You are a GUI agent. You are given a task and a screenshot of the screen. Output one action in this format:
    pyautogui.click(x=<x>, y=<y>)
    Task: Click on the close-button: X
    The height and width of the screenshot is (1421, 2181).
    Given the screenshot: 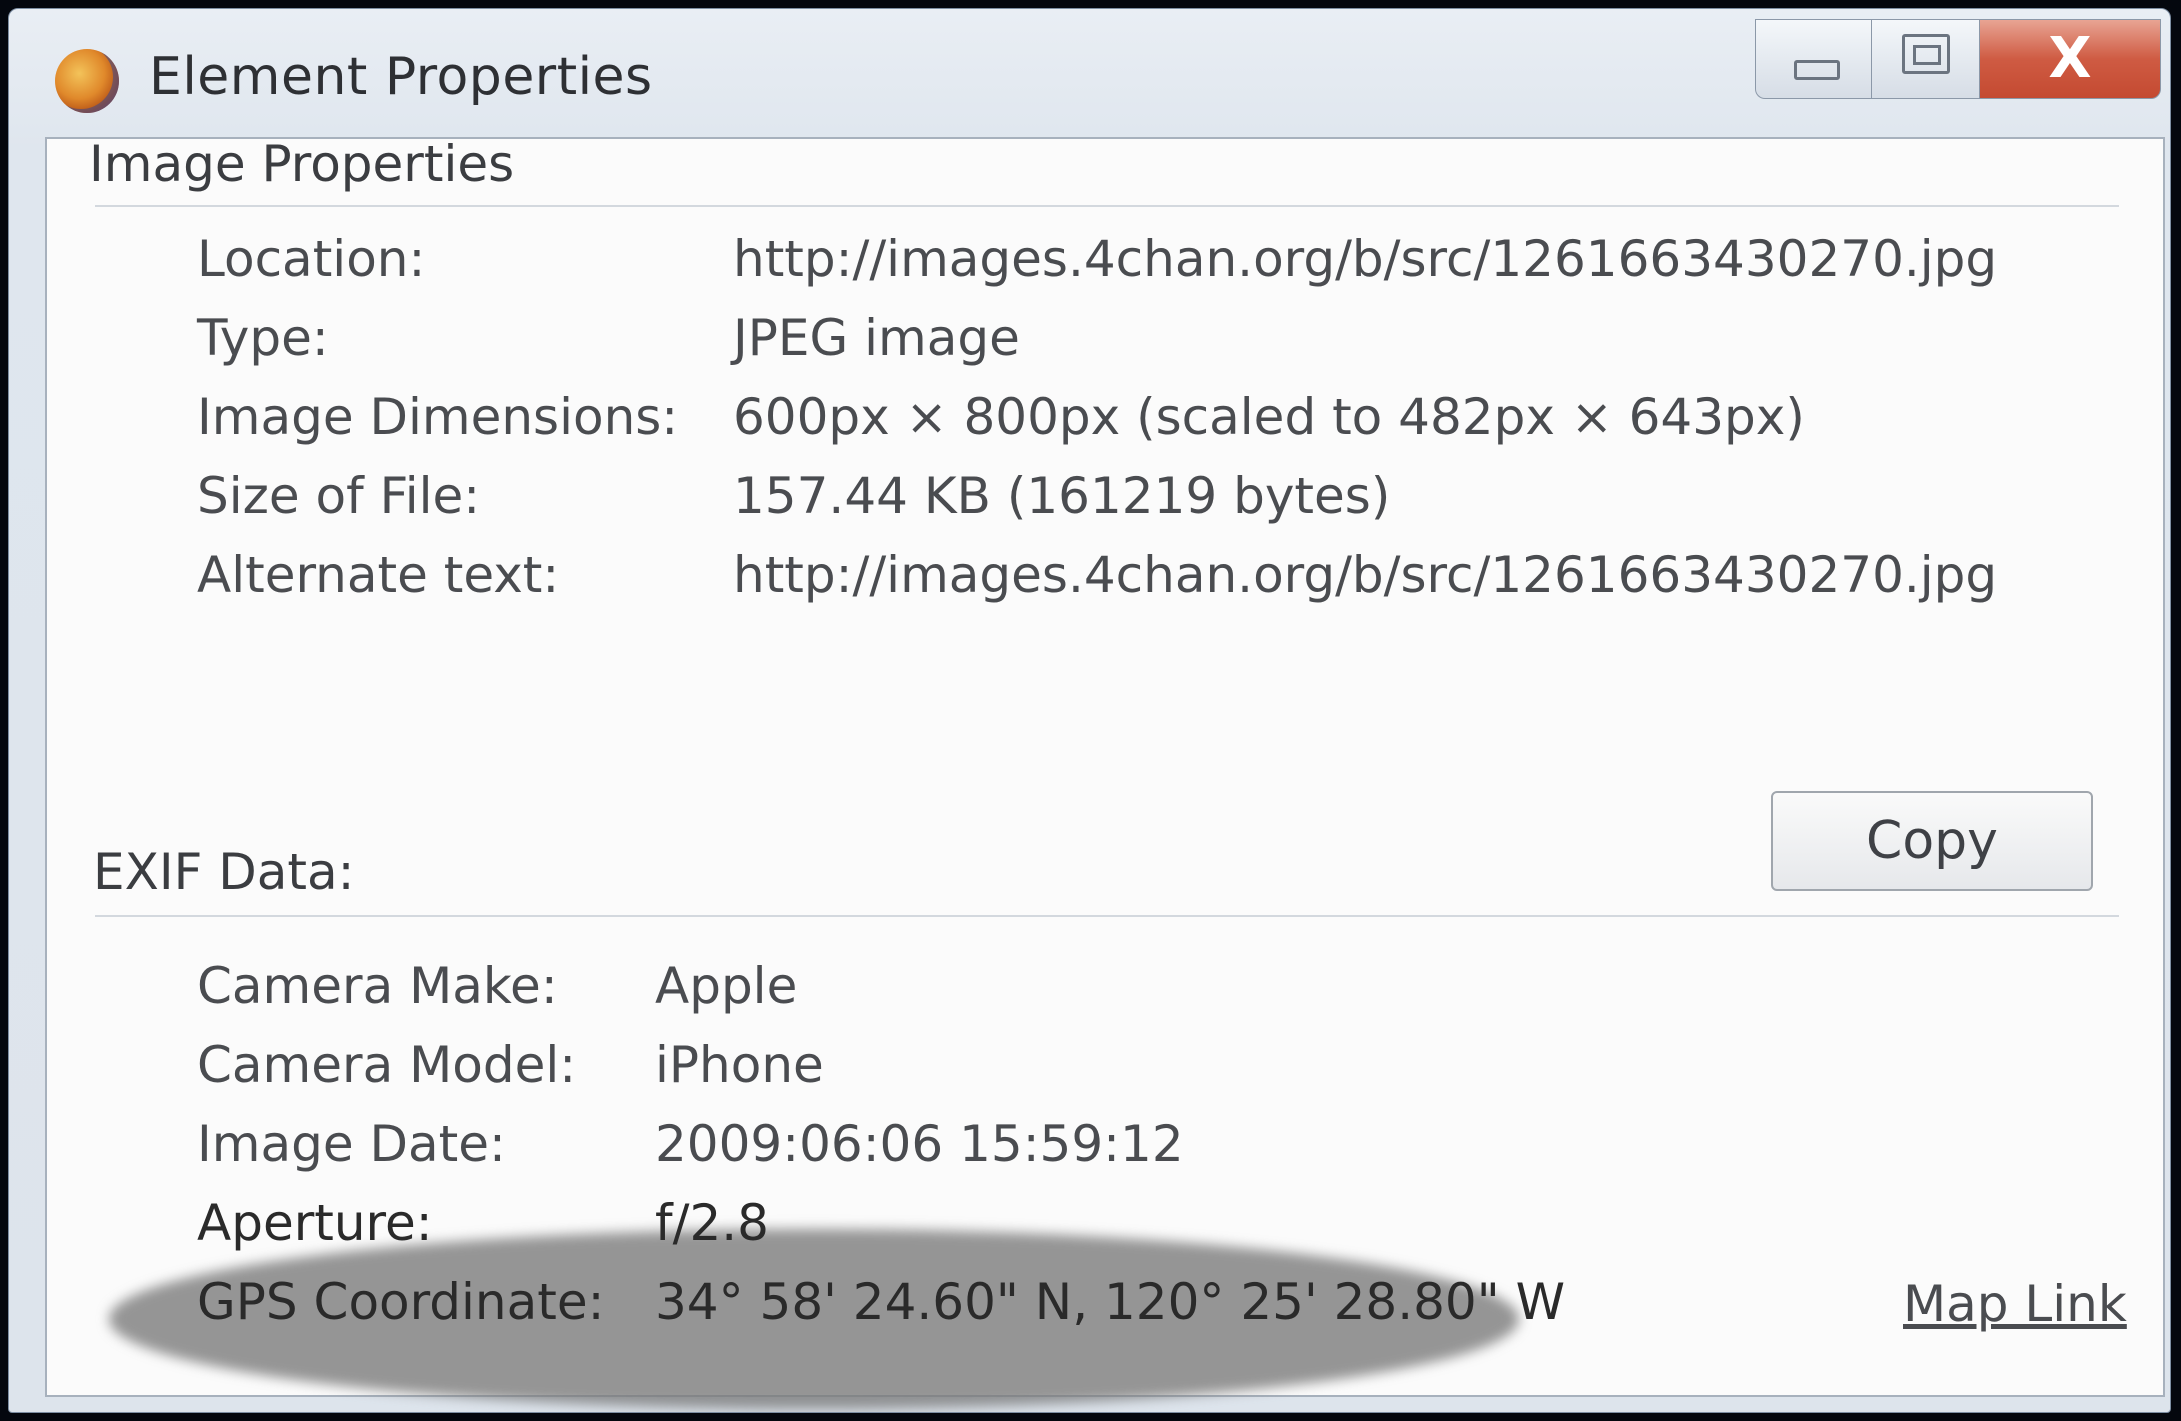 What is the action you would take?
    pyautogui.click(x=2070, y=59)
    